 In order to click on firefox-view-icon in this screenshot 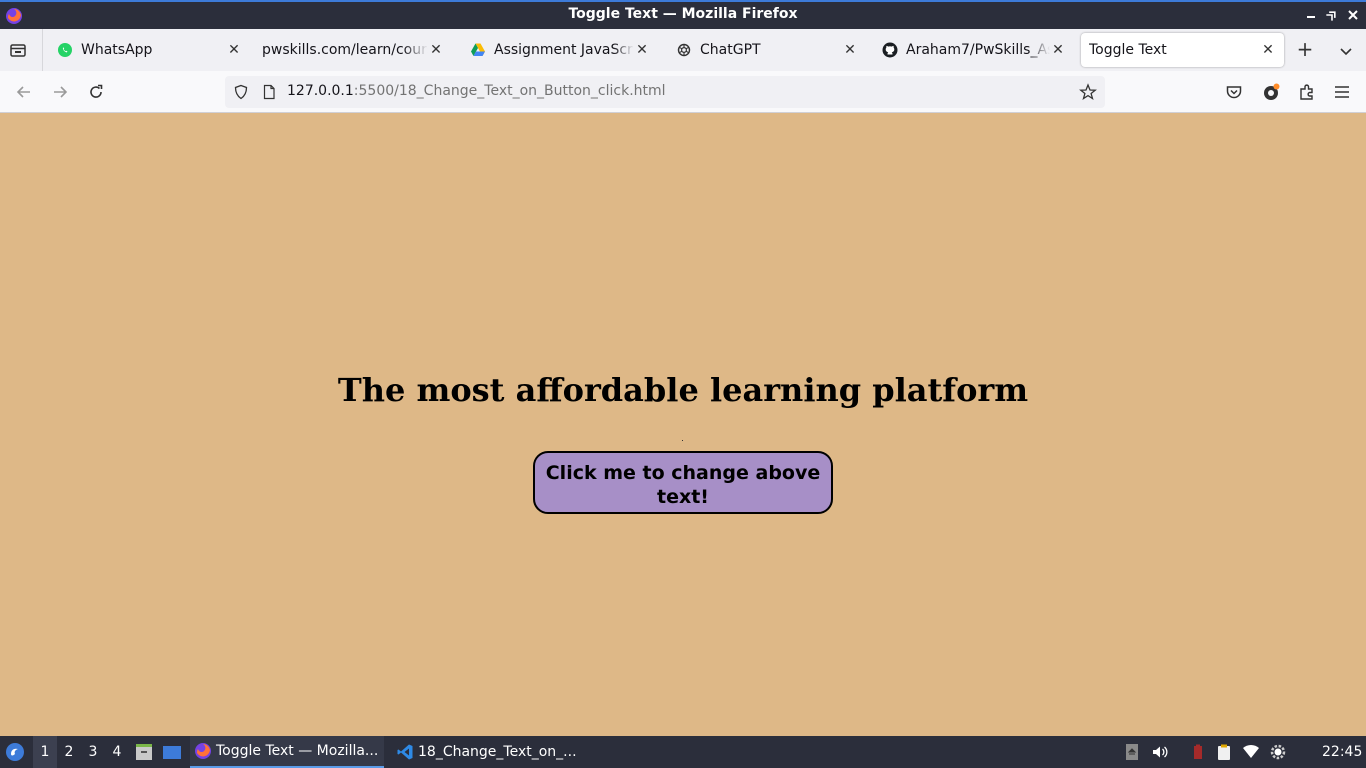, I will do `click(18, 50)`.